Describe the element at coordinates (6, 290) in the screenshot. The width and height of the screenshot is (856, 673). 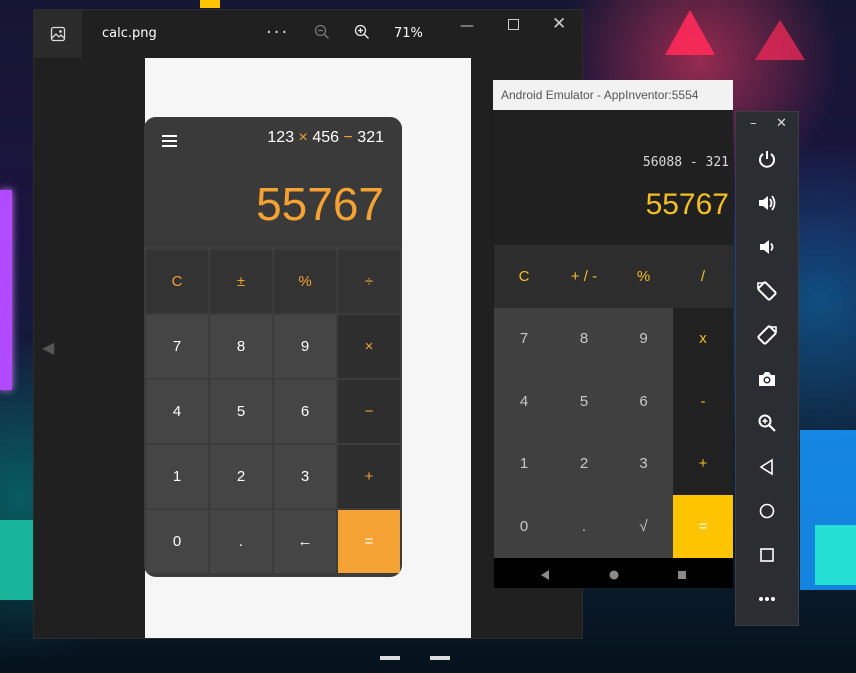
I see `wallpaper-neon-tower` at that location.